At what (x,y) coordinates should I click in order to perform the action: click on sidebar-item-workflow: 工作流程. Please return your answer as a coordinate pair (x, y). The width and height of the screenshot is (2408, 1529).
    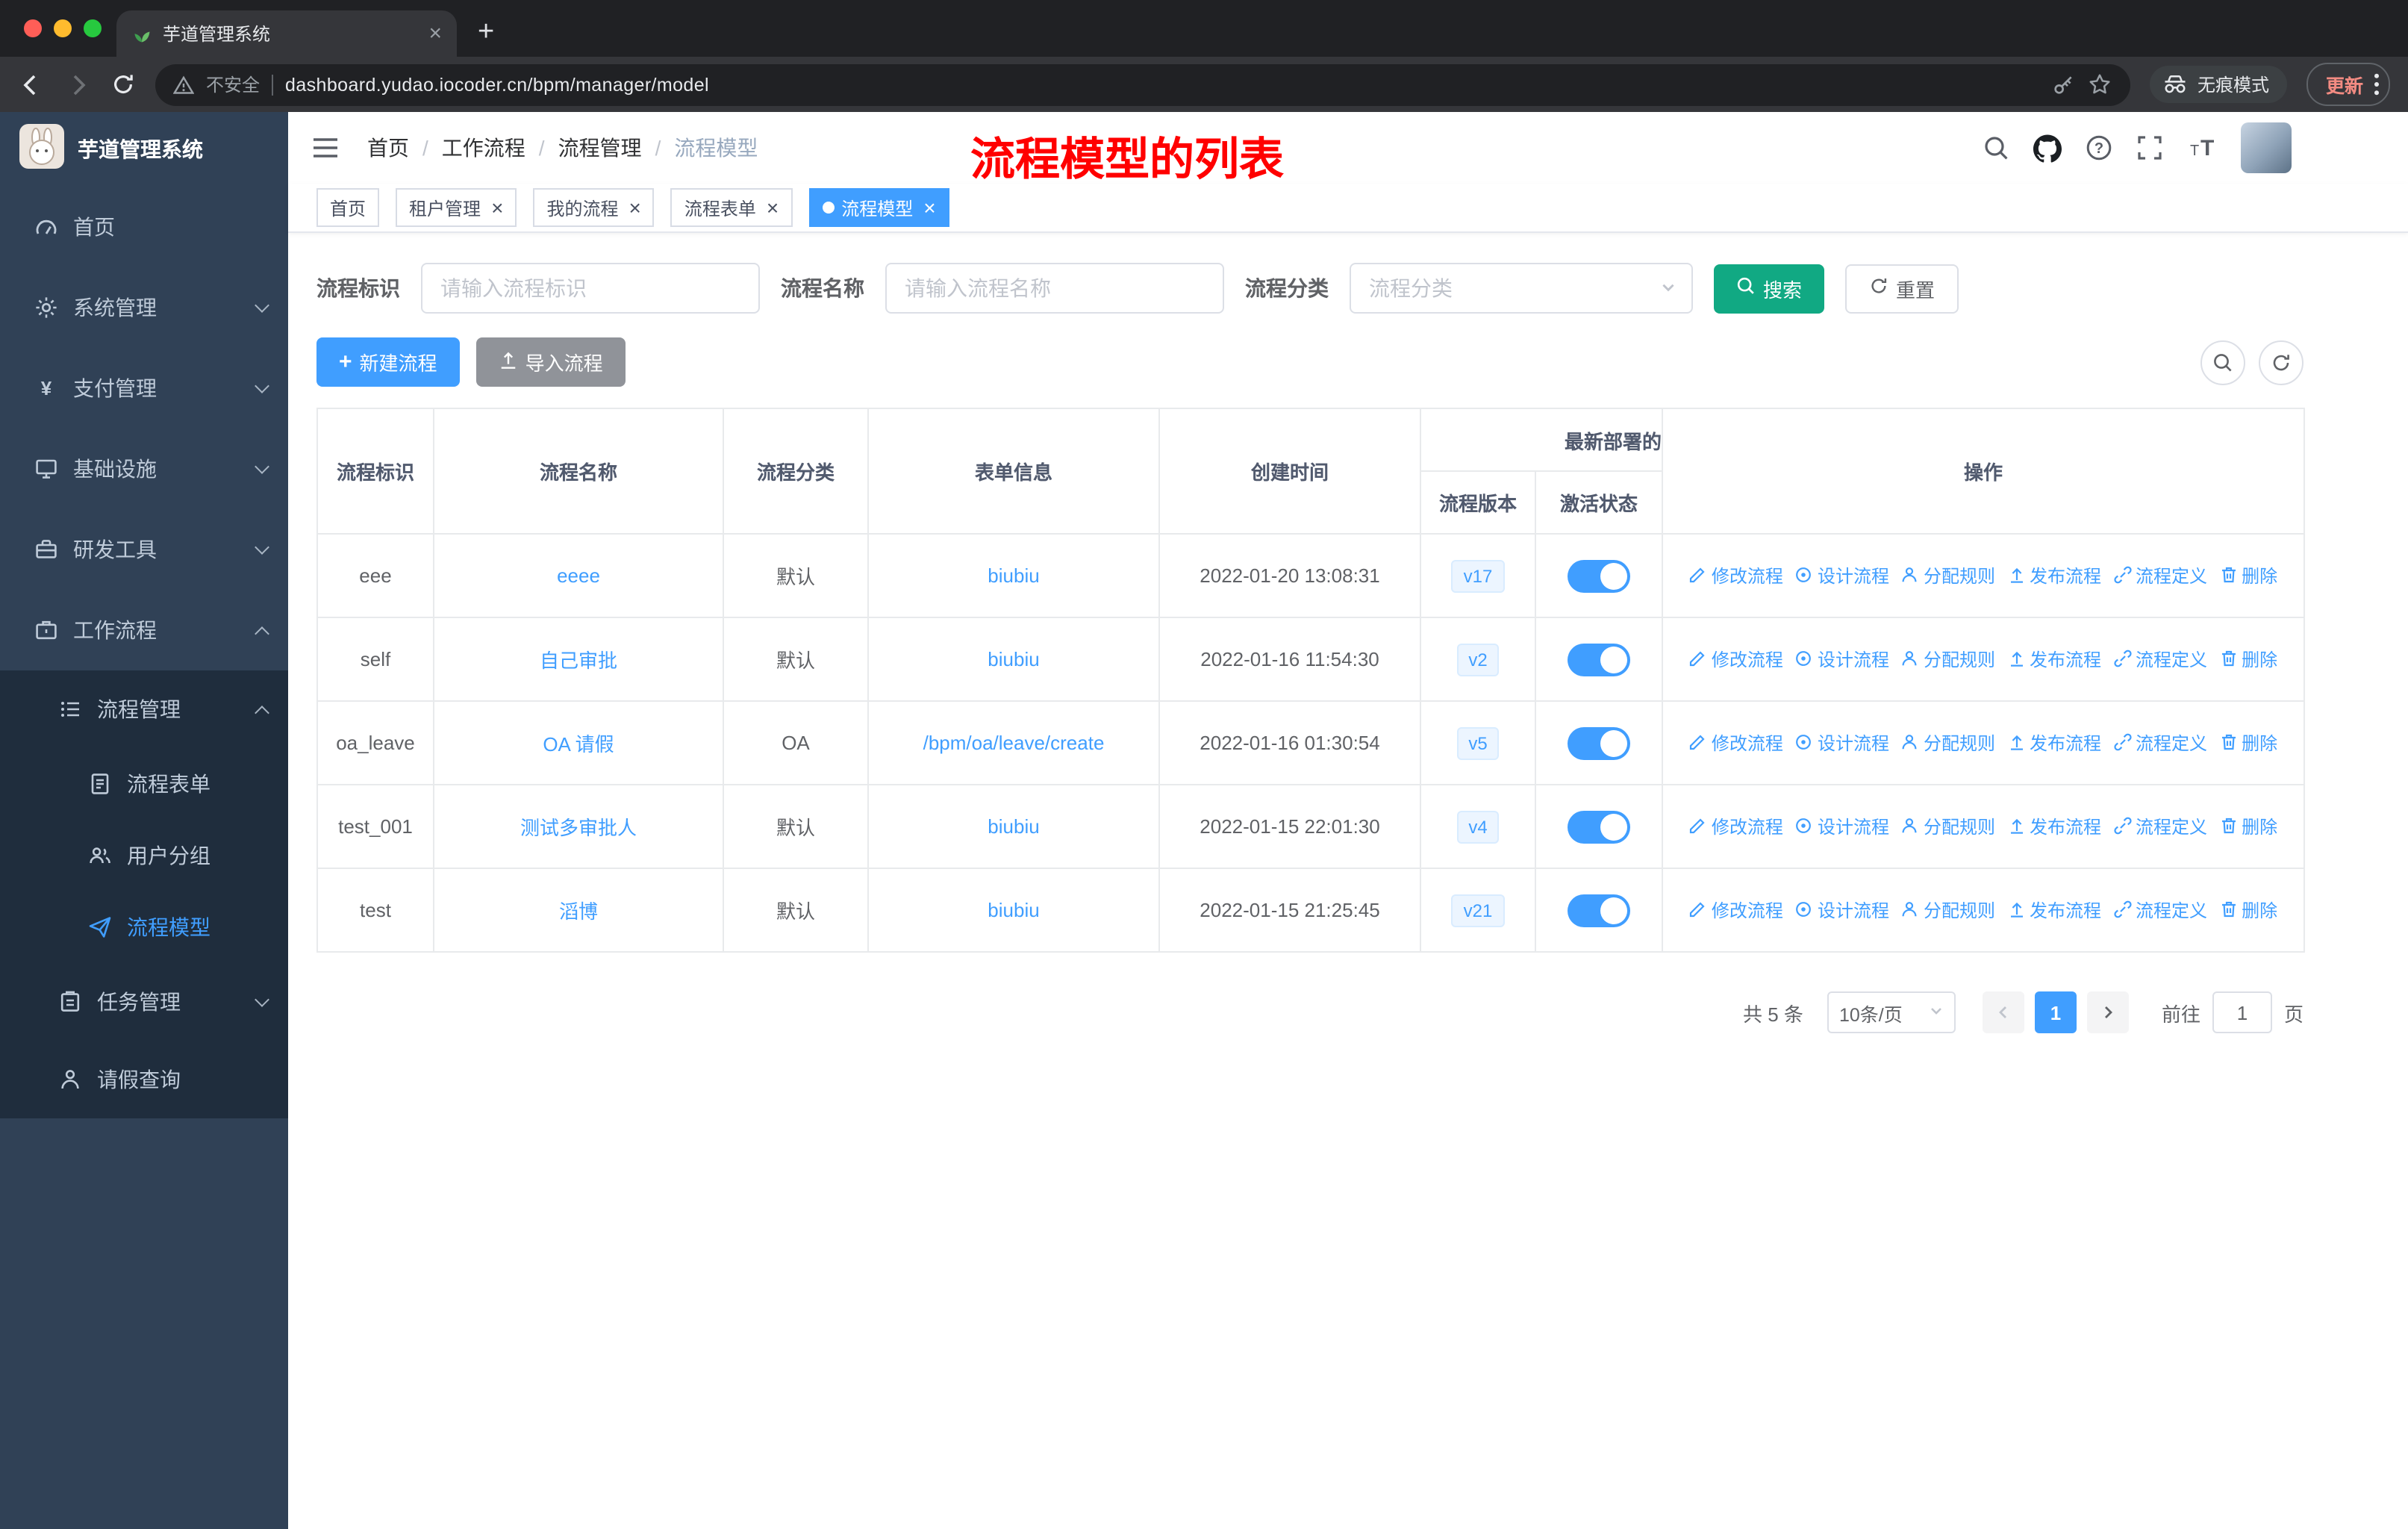
    Looking at the image, I should click on (144, 630).